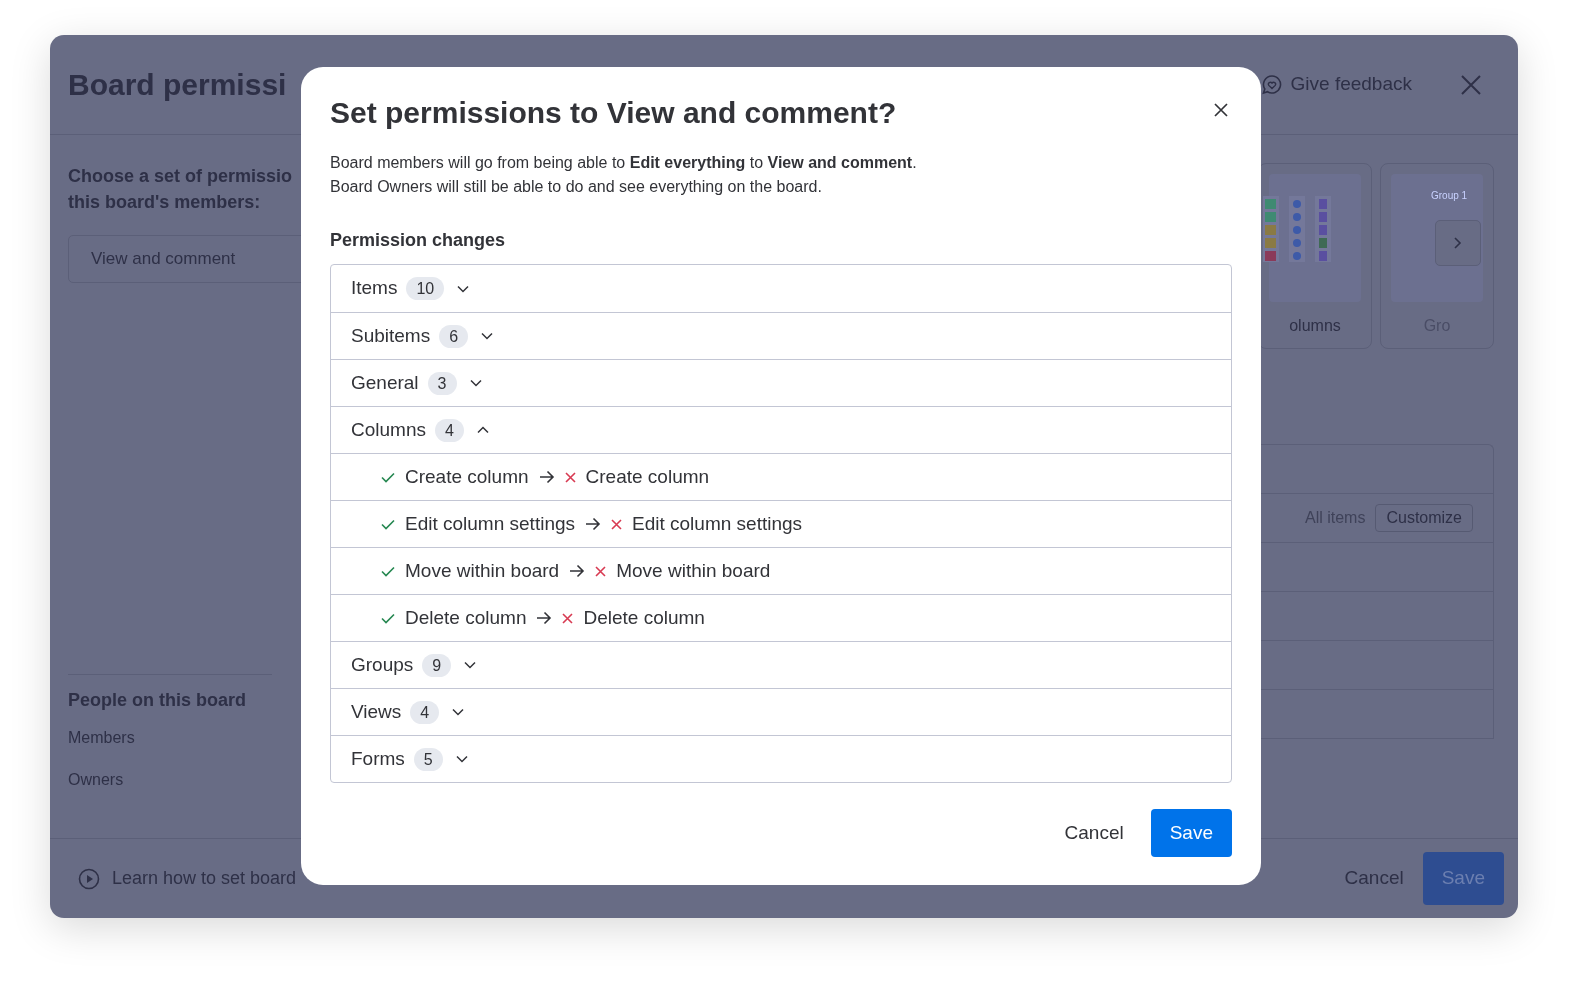 Image resolution: width=1585 pixels, height=994 pixels. Describe the element at coordinates (177, 85) in the screenshot. I see `page-title: Board permissi` at that location.